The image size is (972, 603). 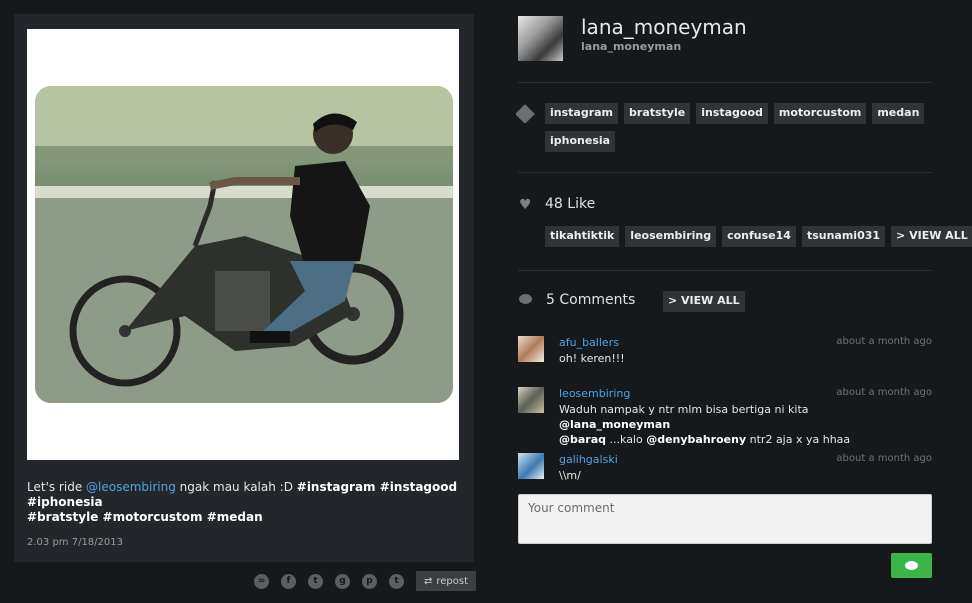 I want to click on tag-chip: medan, so click(x=898, y=113).